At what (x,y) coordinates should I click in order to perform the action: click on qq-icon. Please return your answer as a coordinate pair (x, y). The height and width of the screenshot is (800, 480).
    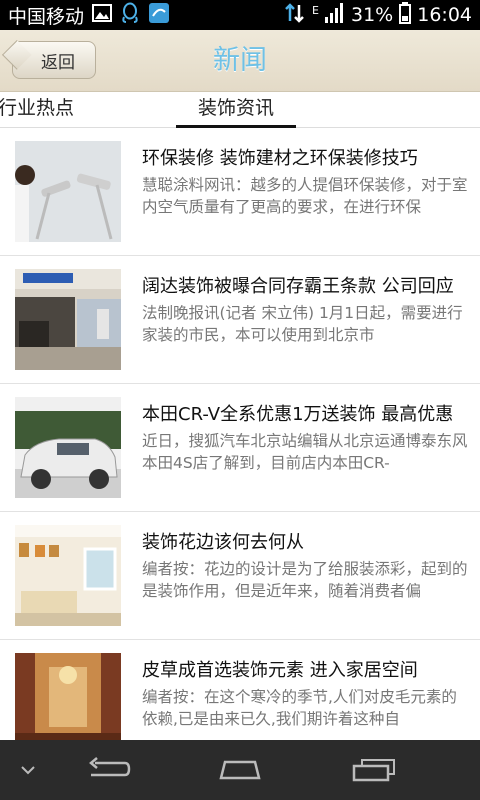
    Looking at the image, I should click on (130, 15).